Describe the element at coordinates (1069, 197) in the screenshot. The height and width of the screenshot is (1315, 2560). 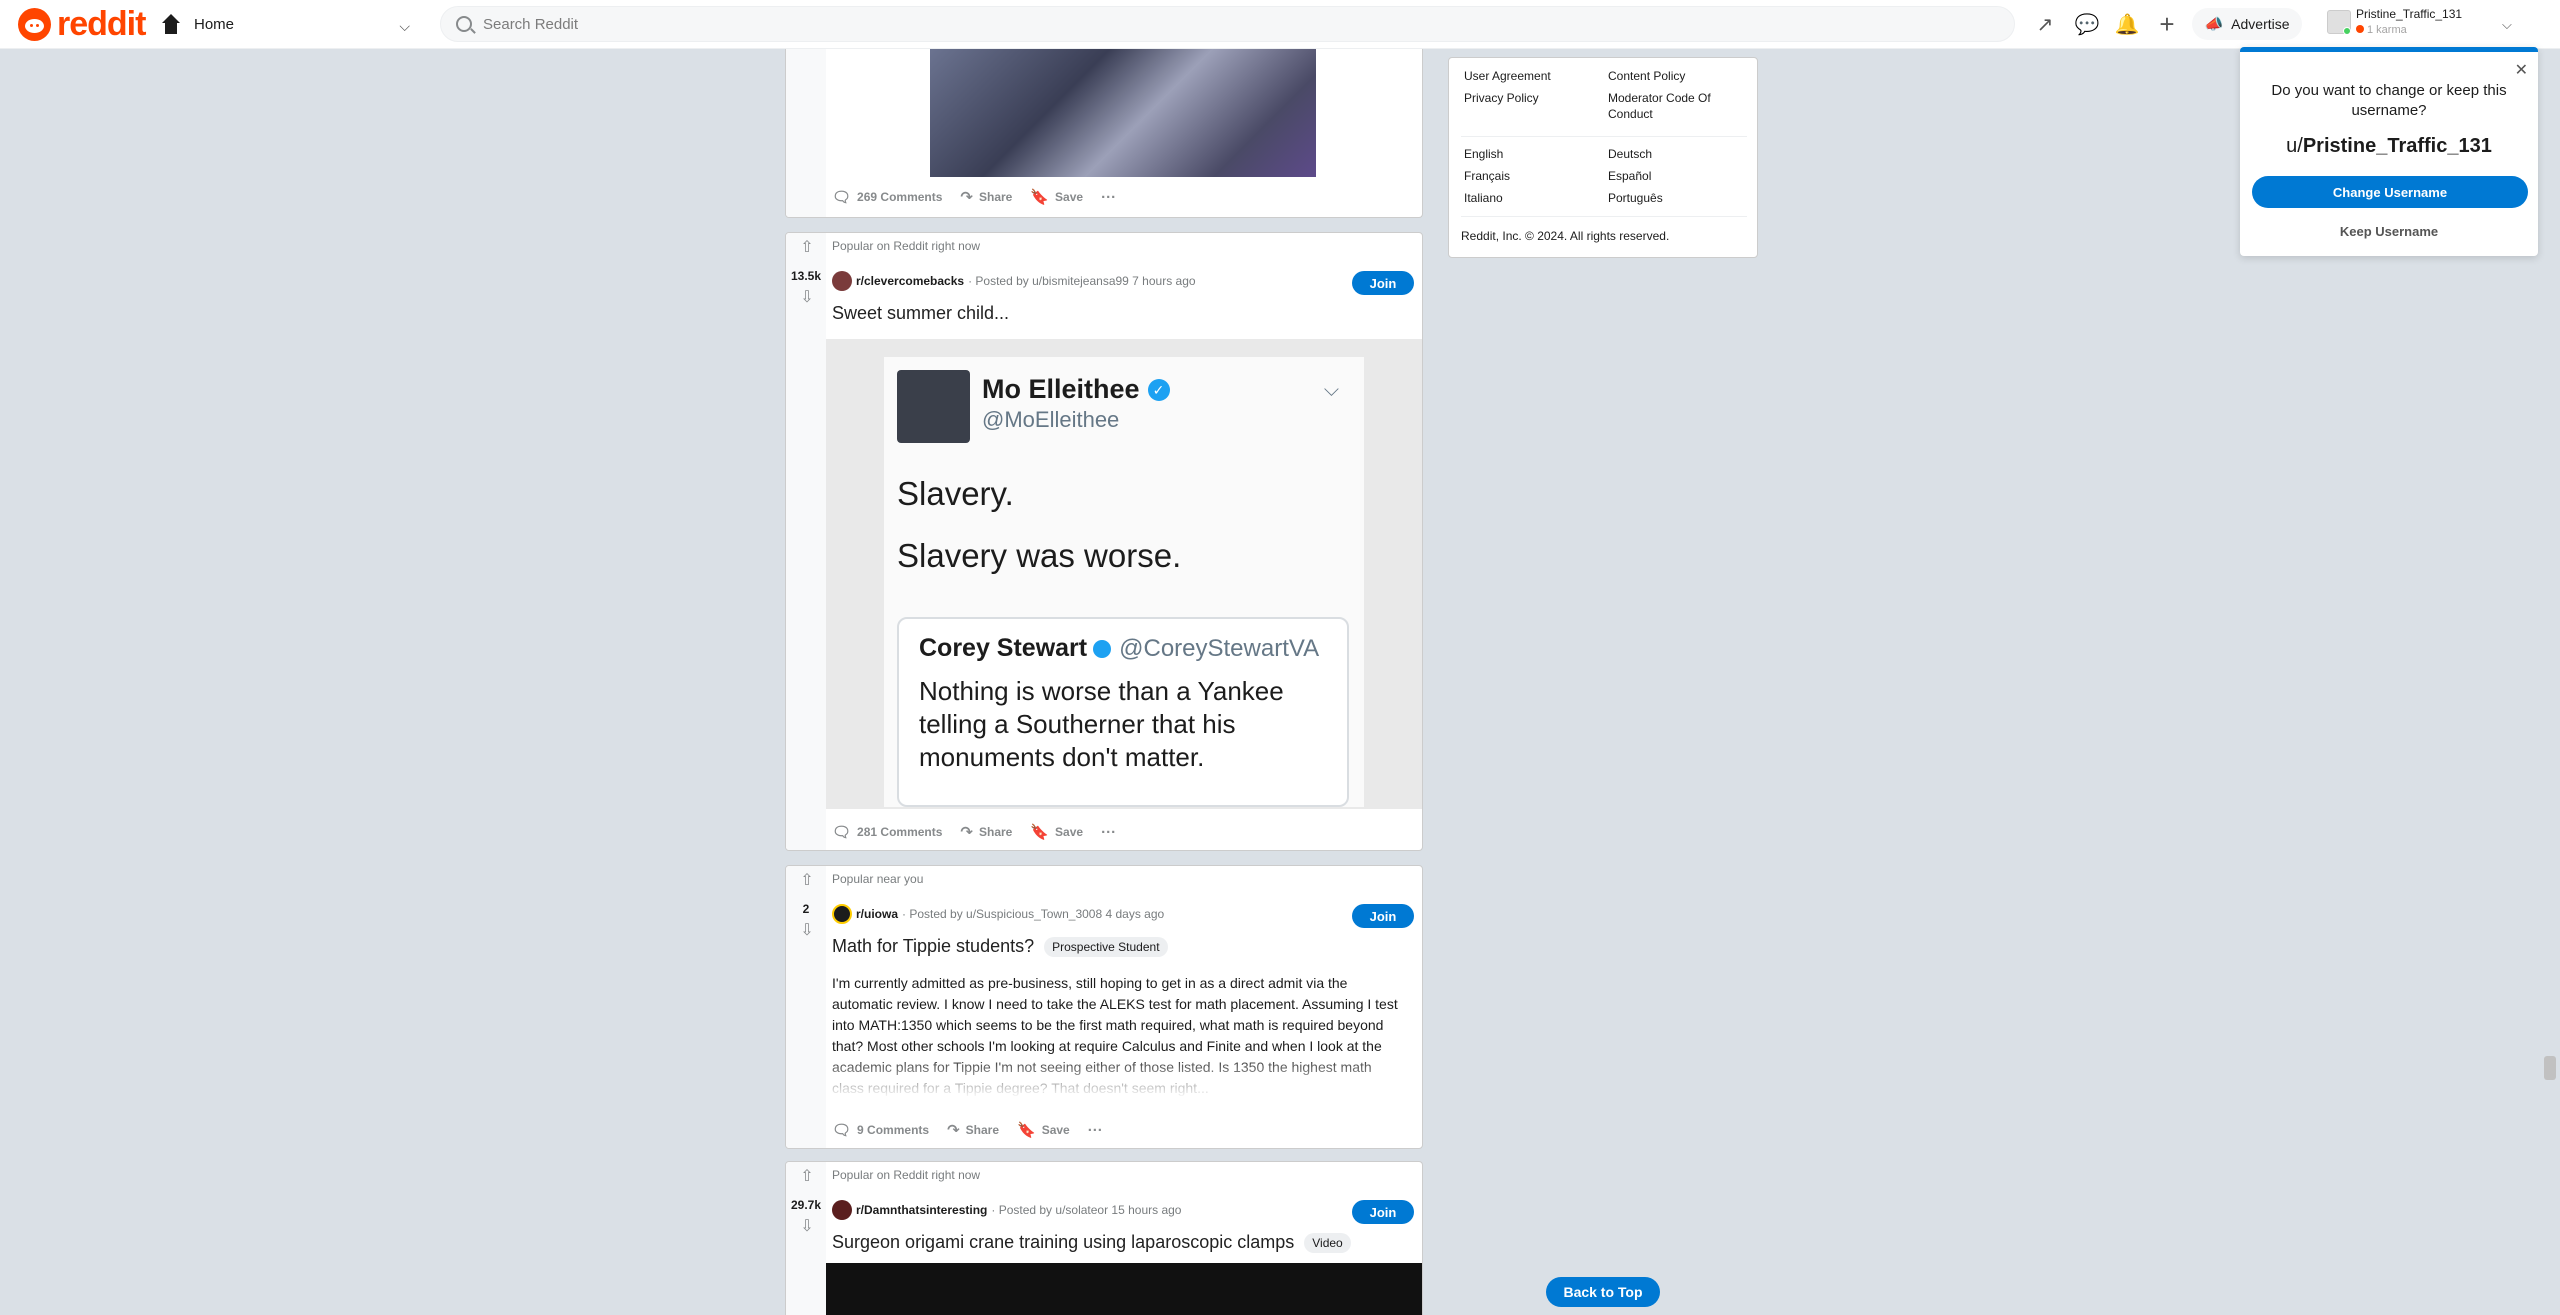
I see `save-label: Save` at that location.